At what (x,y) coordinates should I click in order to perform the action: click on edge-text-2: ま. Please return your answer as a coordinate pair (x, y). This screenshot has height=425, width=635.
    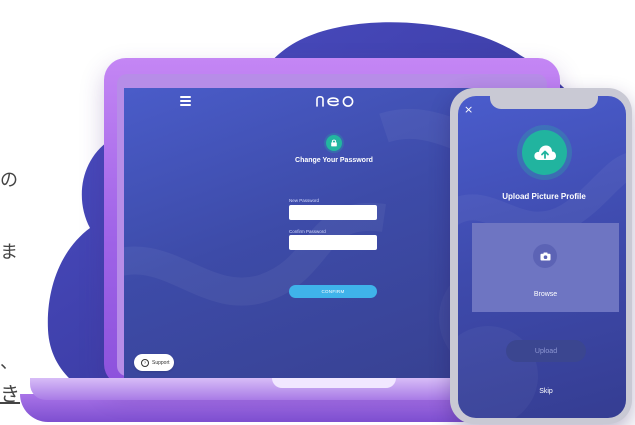
    Looking at the image, I should click on (9, 252).